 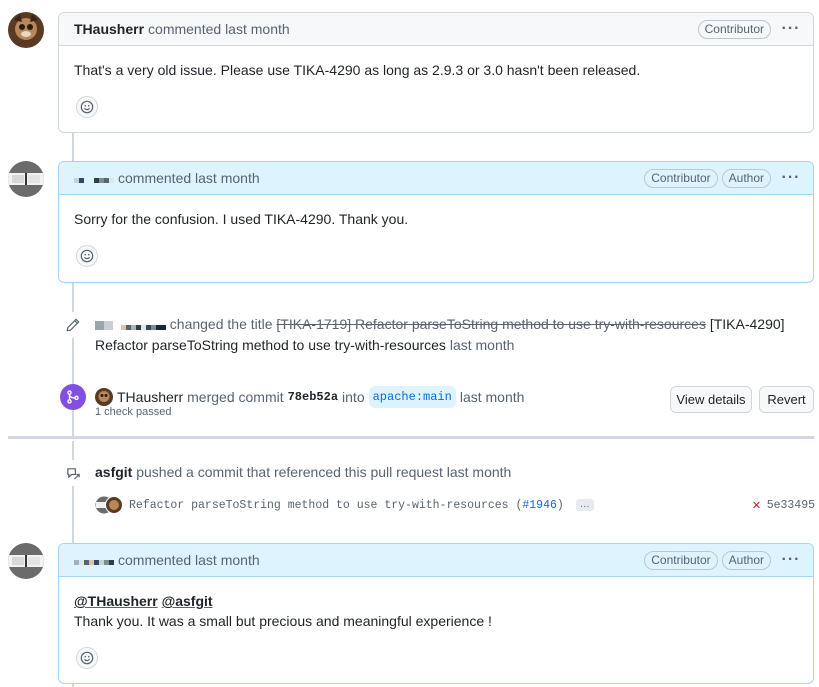 I want to click on checks-status: 1 check passed, so click(x=133, y=412).